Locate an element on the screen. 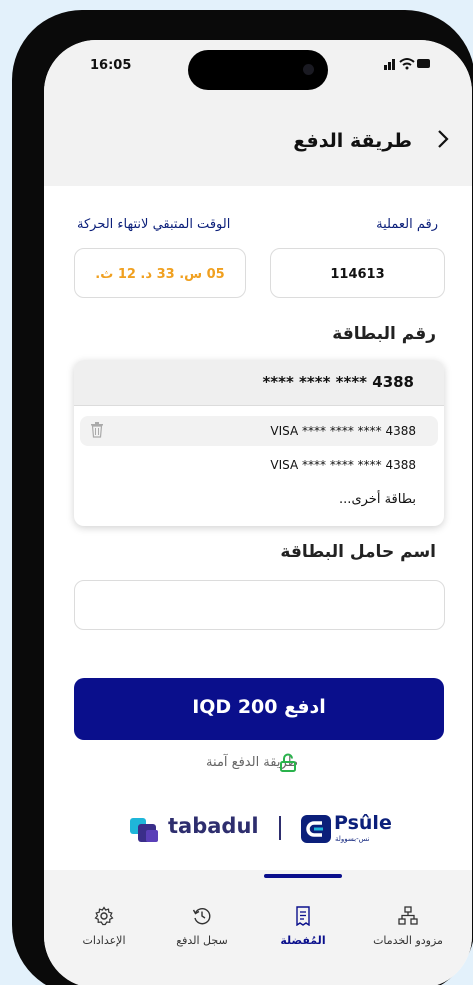 This screenshot has height=985, width=473. pay-button: ادفع 200 IQD is located at coordinates (259, 709).